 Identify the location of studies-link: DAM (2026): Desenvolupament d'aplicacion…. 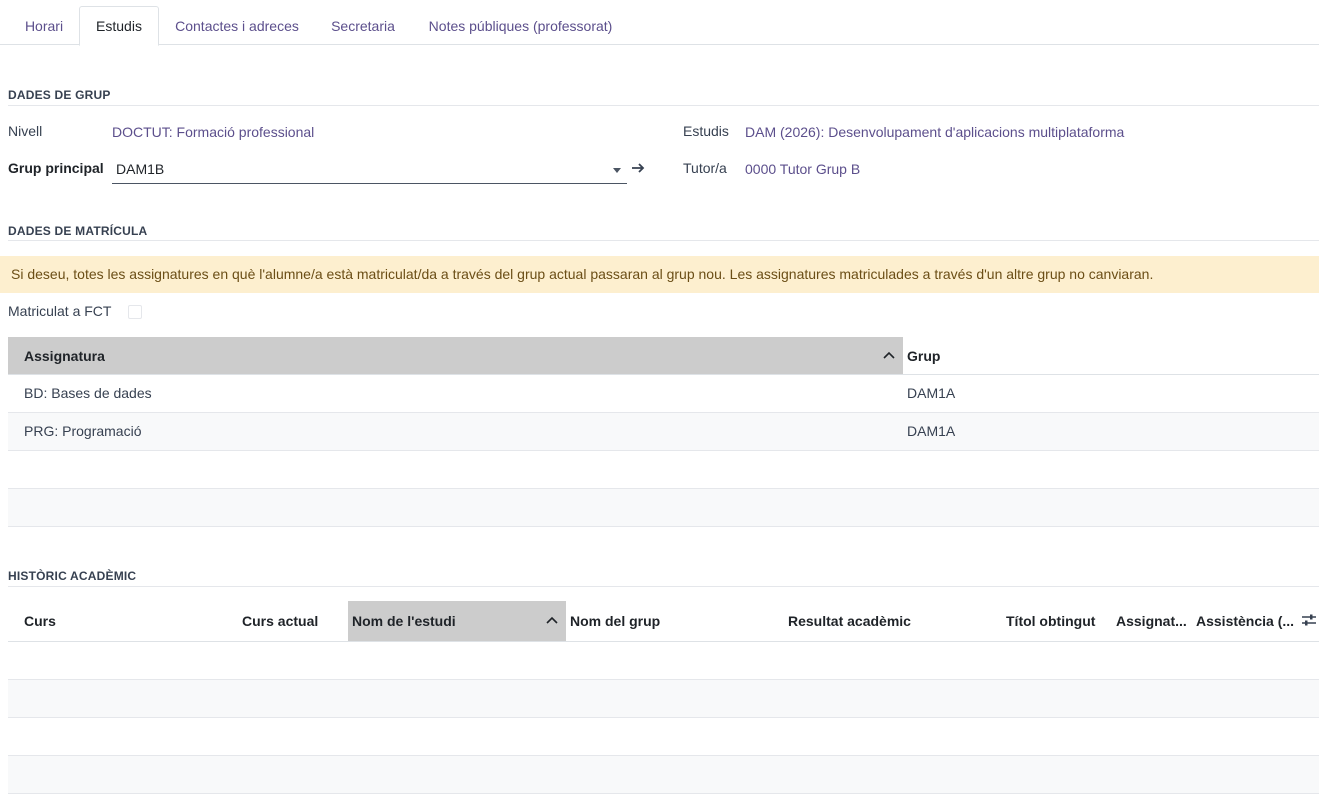
(934, 132).